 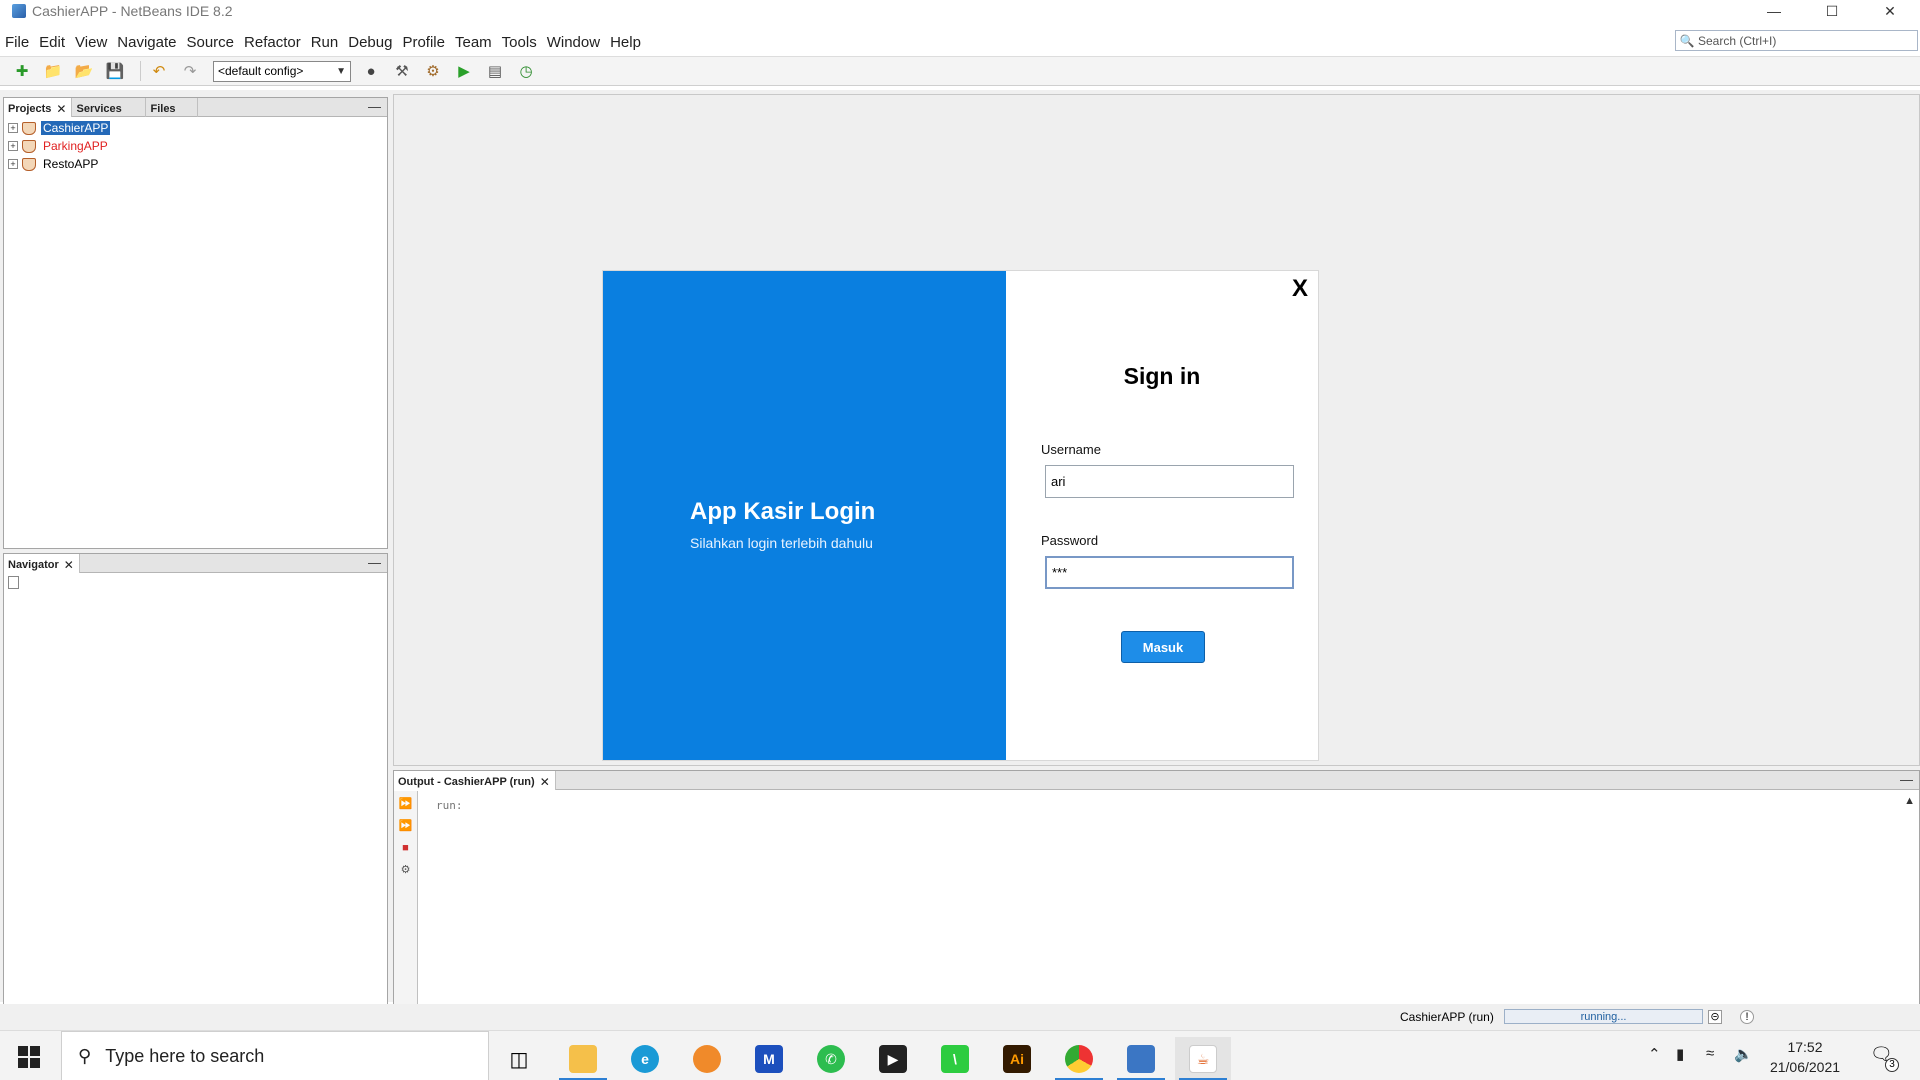 I want to click on tab-navigator: Navigator ✕, so click(x=42, y=563).